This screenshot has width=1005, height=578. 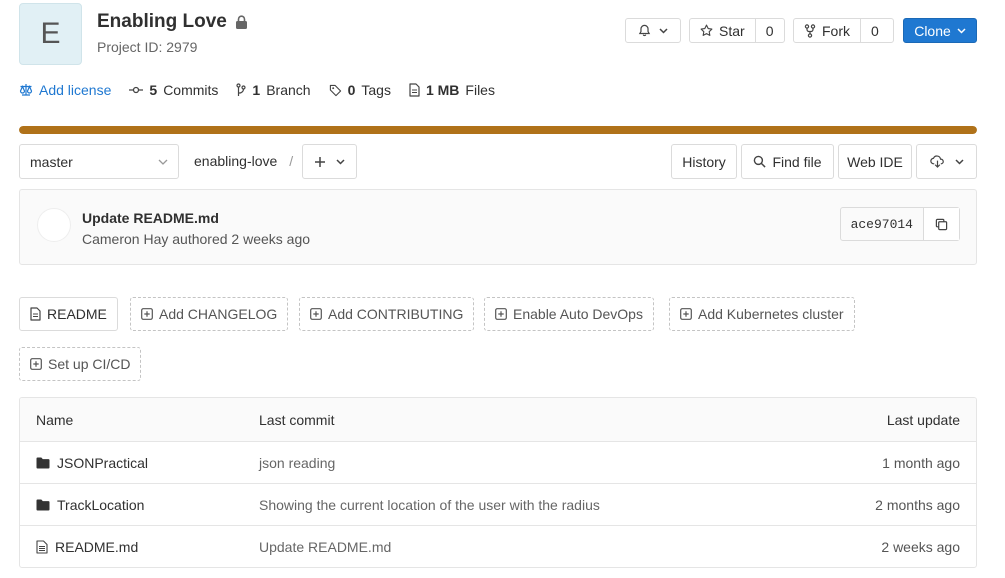 I want to click on commit-message-cell: json reading, so click(x=297, y=462).